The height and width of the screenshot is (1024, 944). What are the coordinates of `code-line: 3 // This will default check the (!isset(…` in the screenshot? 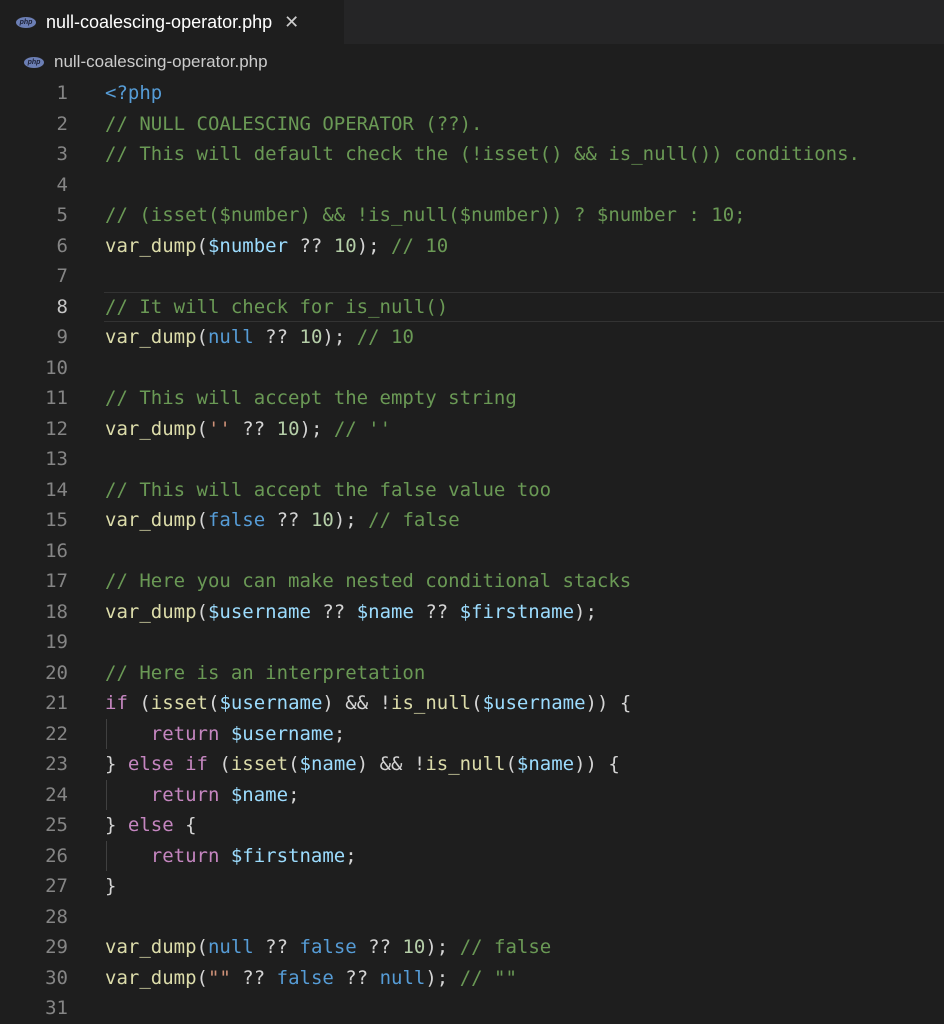 It's located at (472, 154).